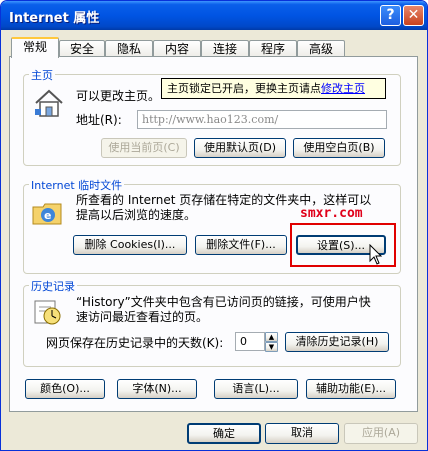 This screenshot has width=428, height=451. What do you see at coordinates (223, 302) in the screenshot?
I see `history-description-1: “History”文件夹中包含有已访问页的链接，可使用户快` at bounding box center [223, 302].